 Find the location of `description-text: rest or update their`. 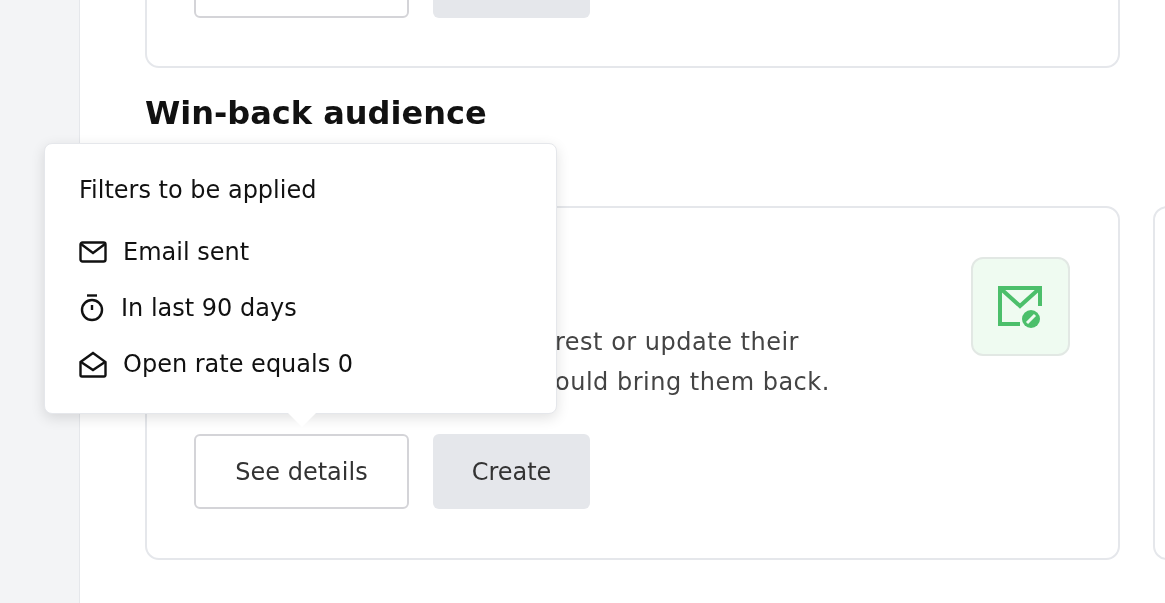

description-text: rest or update their is located at coordinates (677, 342).